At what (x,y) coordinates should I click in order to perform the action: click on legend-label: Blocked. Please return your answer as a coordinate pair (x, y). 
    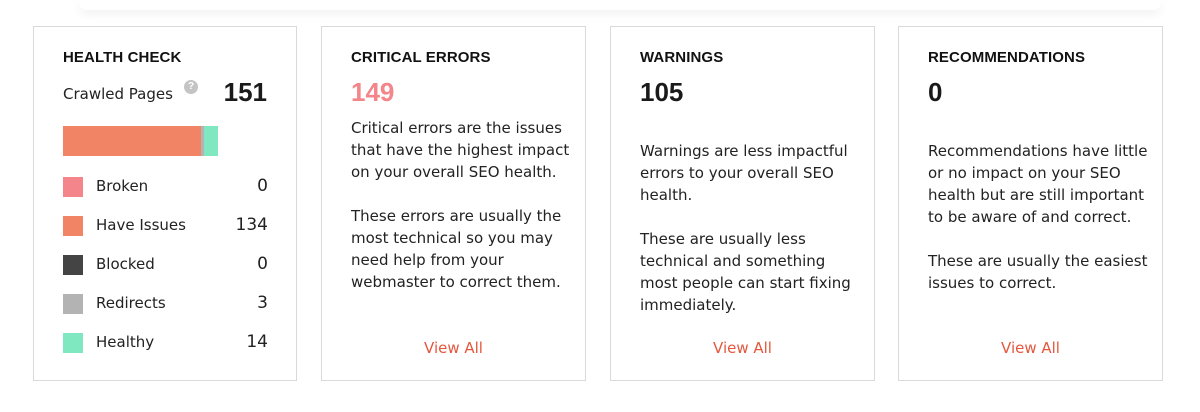
    Looking at the image, I should click on (125, 264).